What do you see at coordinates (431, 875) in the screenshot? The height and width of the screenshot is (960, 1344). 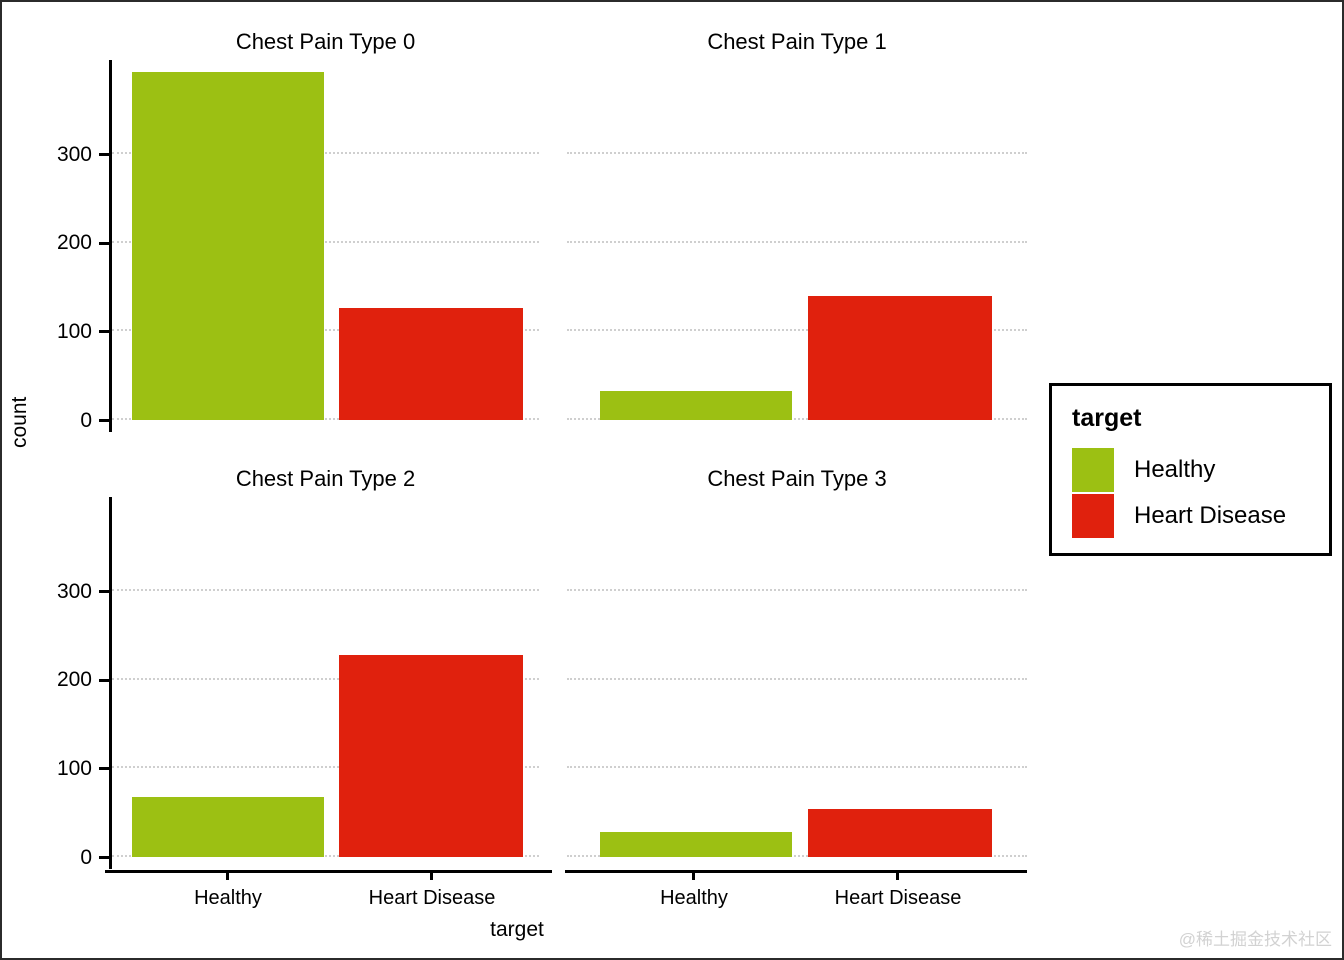 I see `x-tick-left-disease` at bounding box center [431, 875].